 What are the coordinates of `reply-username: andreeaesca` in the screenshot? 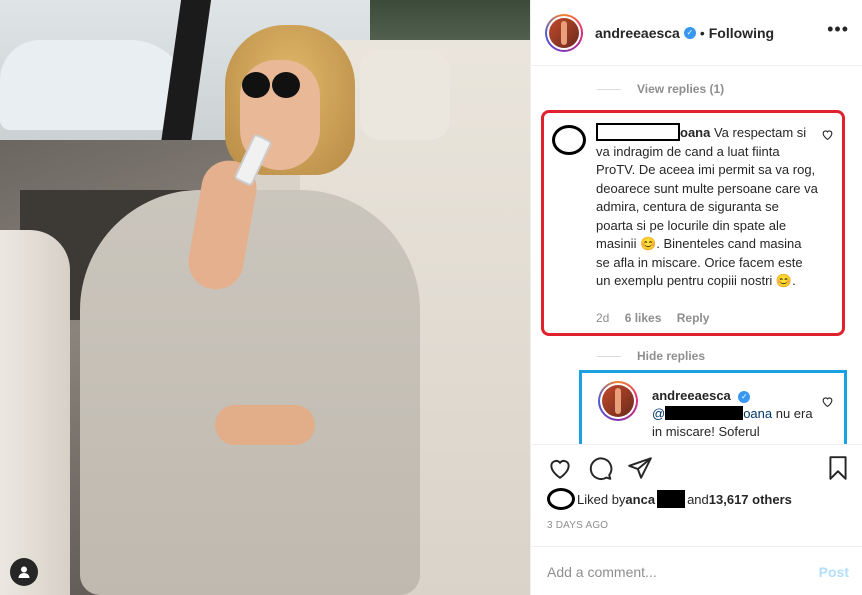 It's located at (691, 395).